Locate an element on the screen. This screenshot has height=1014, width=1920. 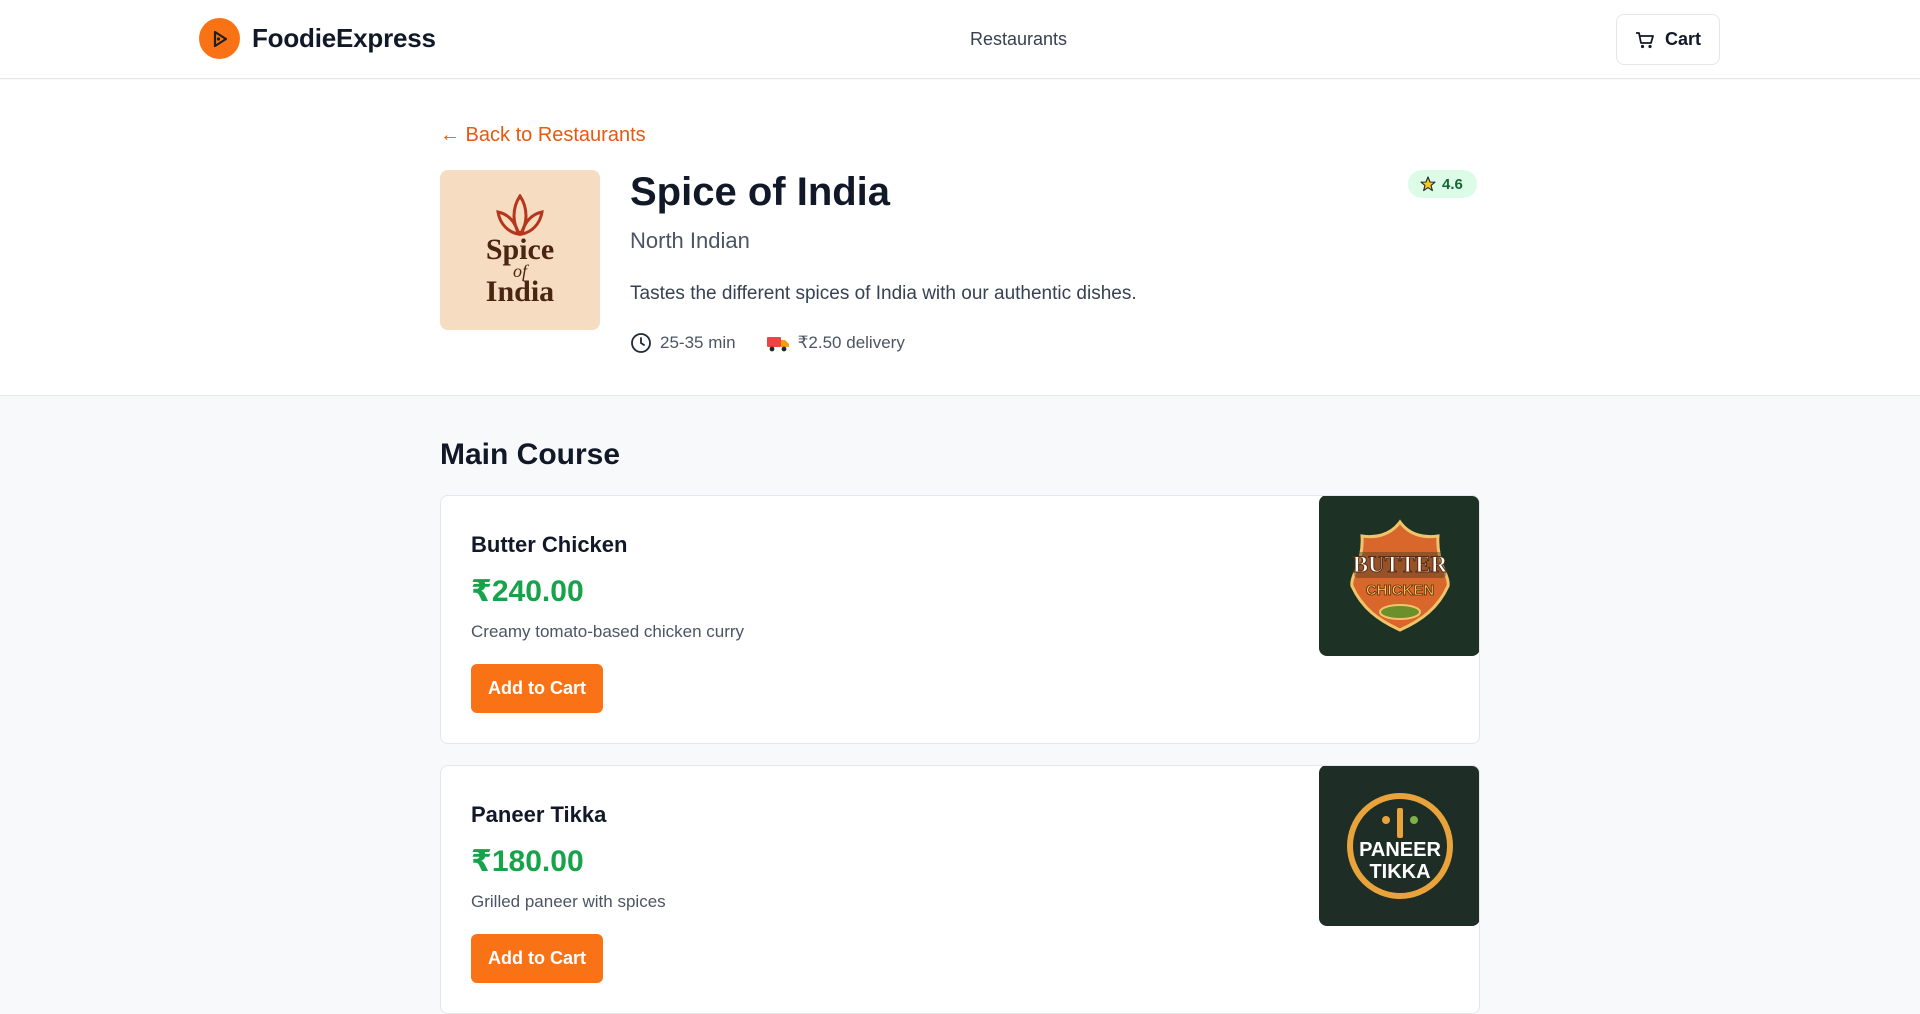
cart-label: Cart is located at coordinates (1682, 39).